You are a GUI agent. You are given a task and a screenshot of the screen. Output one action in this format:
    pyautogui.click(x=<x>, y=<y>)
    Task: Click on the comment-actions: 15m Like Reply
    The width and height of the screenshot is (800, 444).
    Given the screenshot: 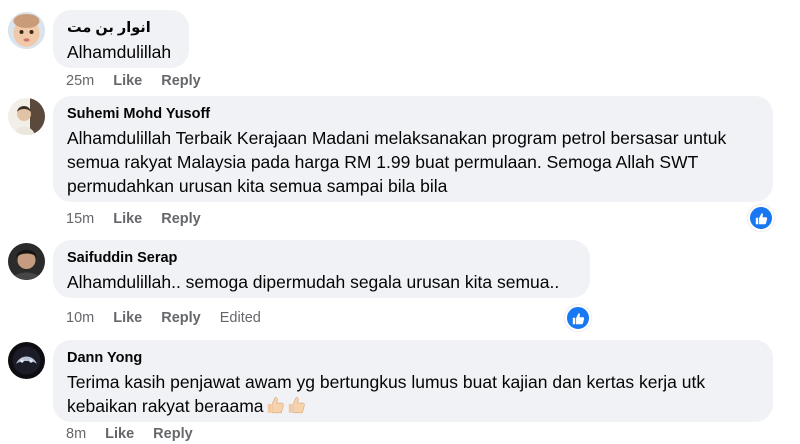 What is the action you would take?
    pyautogui.click(x=133, y=219)
    